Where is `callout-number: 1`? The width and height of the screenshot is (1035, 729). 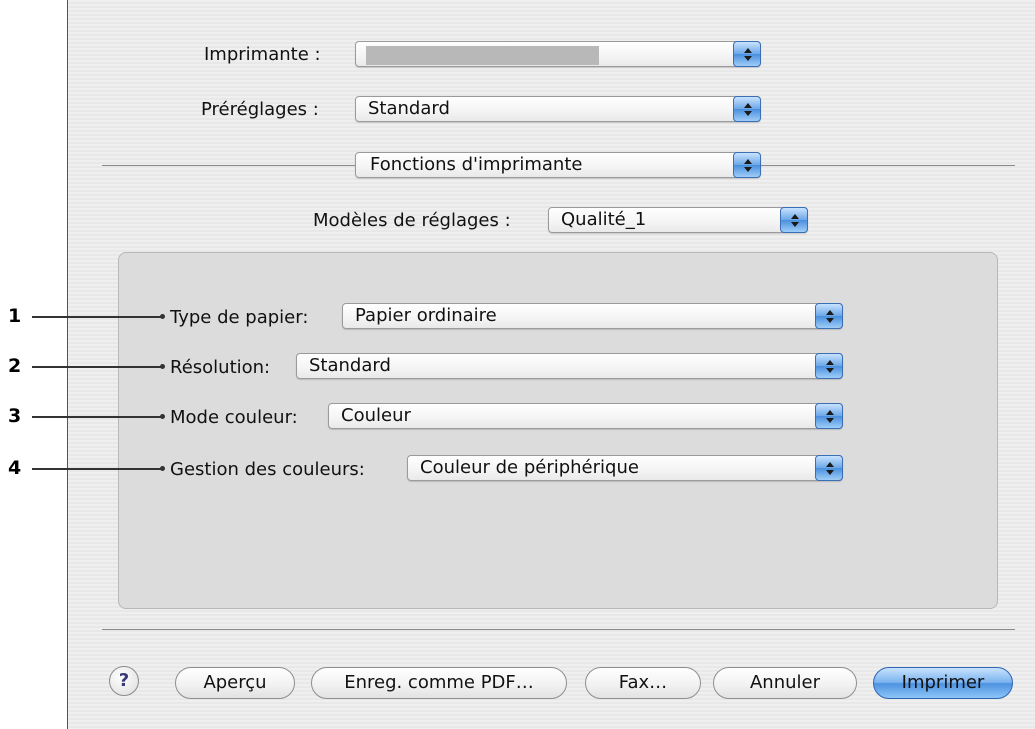 callout-number: 1 is located at coordinates (15, 316).